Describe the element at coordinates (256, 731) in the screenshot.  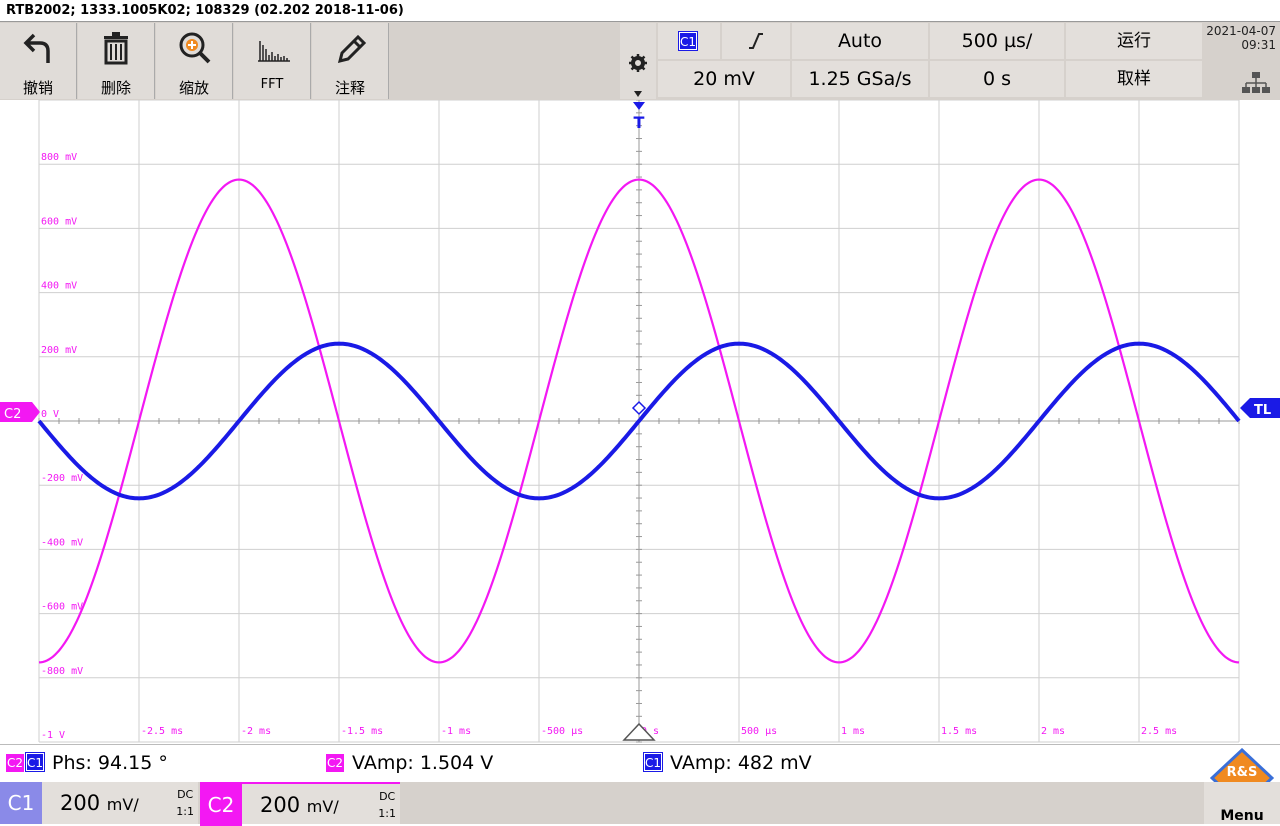
I see `x-axis-label: -2 ms` at that location.